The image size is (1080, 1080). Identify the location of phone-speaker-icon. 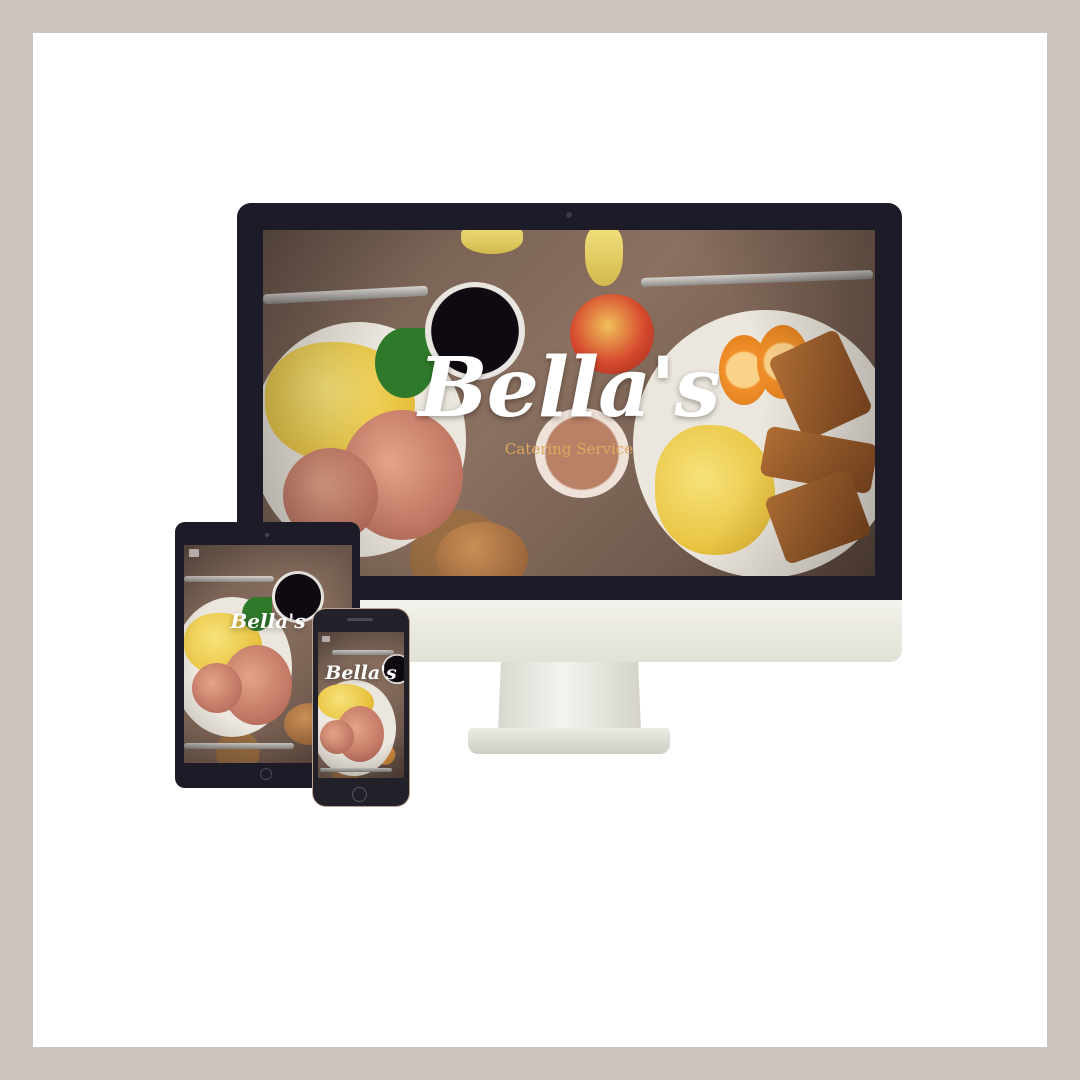
(360, 619).